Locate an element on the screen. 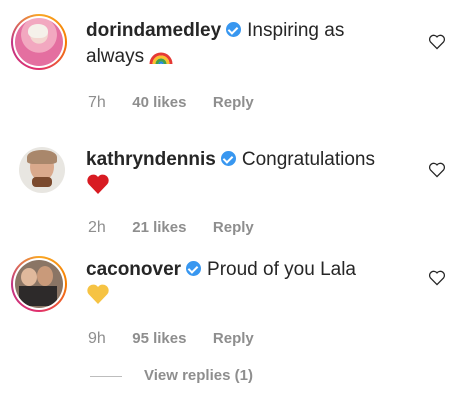 The width and height of the screenshot is (456, 401). comment-body: Proud of you Lala is located at coordinates (281, 269).